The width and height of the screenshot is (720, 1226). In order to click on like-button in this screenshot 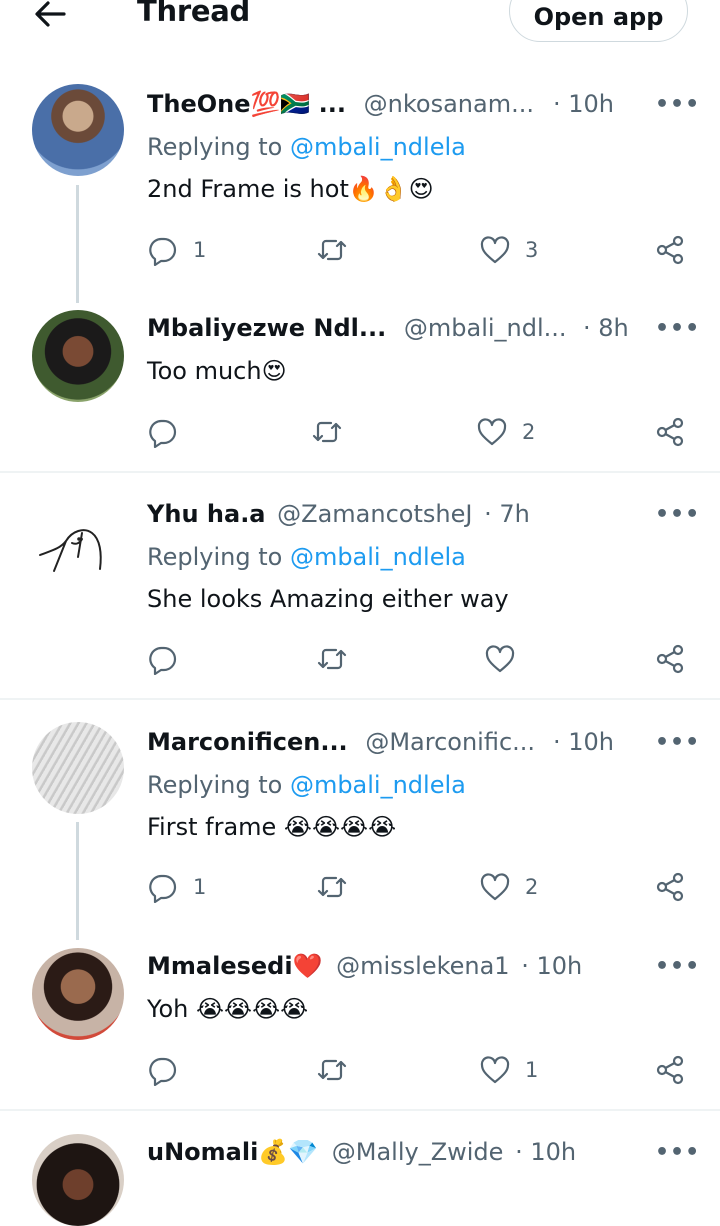, I will do `click(507, 659)`.